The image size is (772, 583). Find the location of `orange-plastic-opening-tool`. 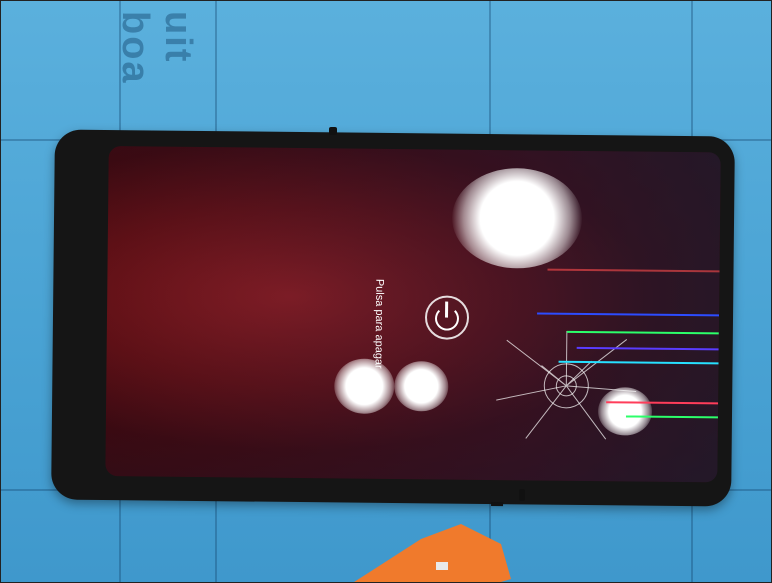

orange-plastic-opening-tool is located at coordinates (432, 553).